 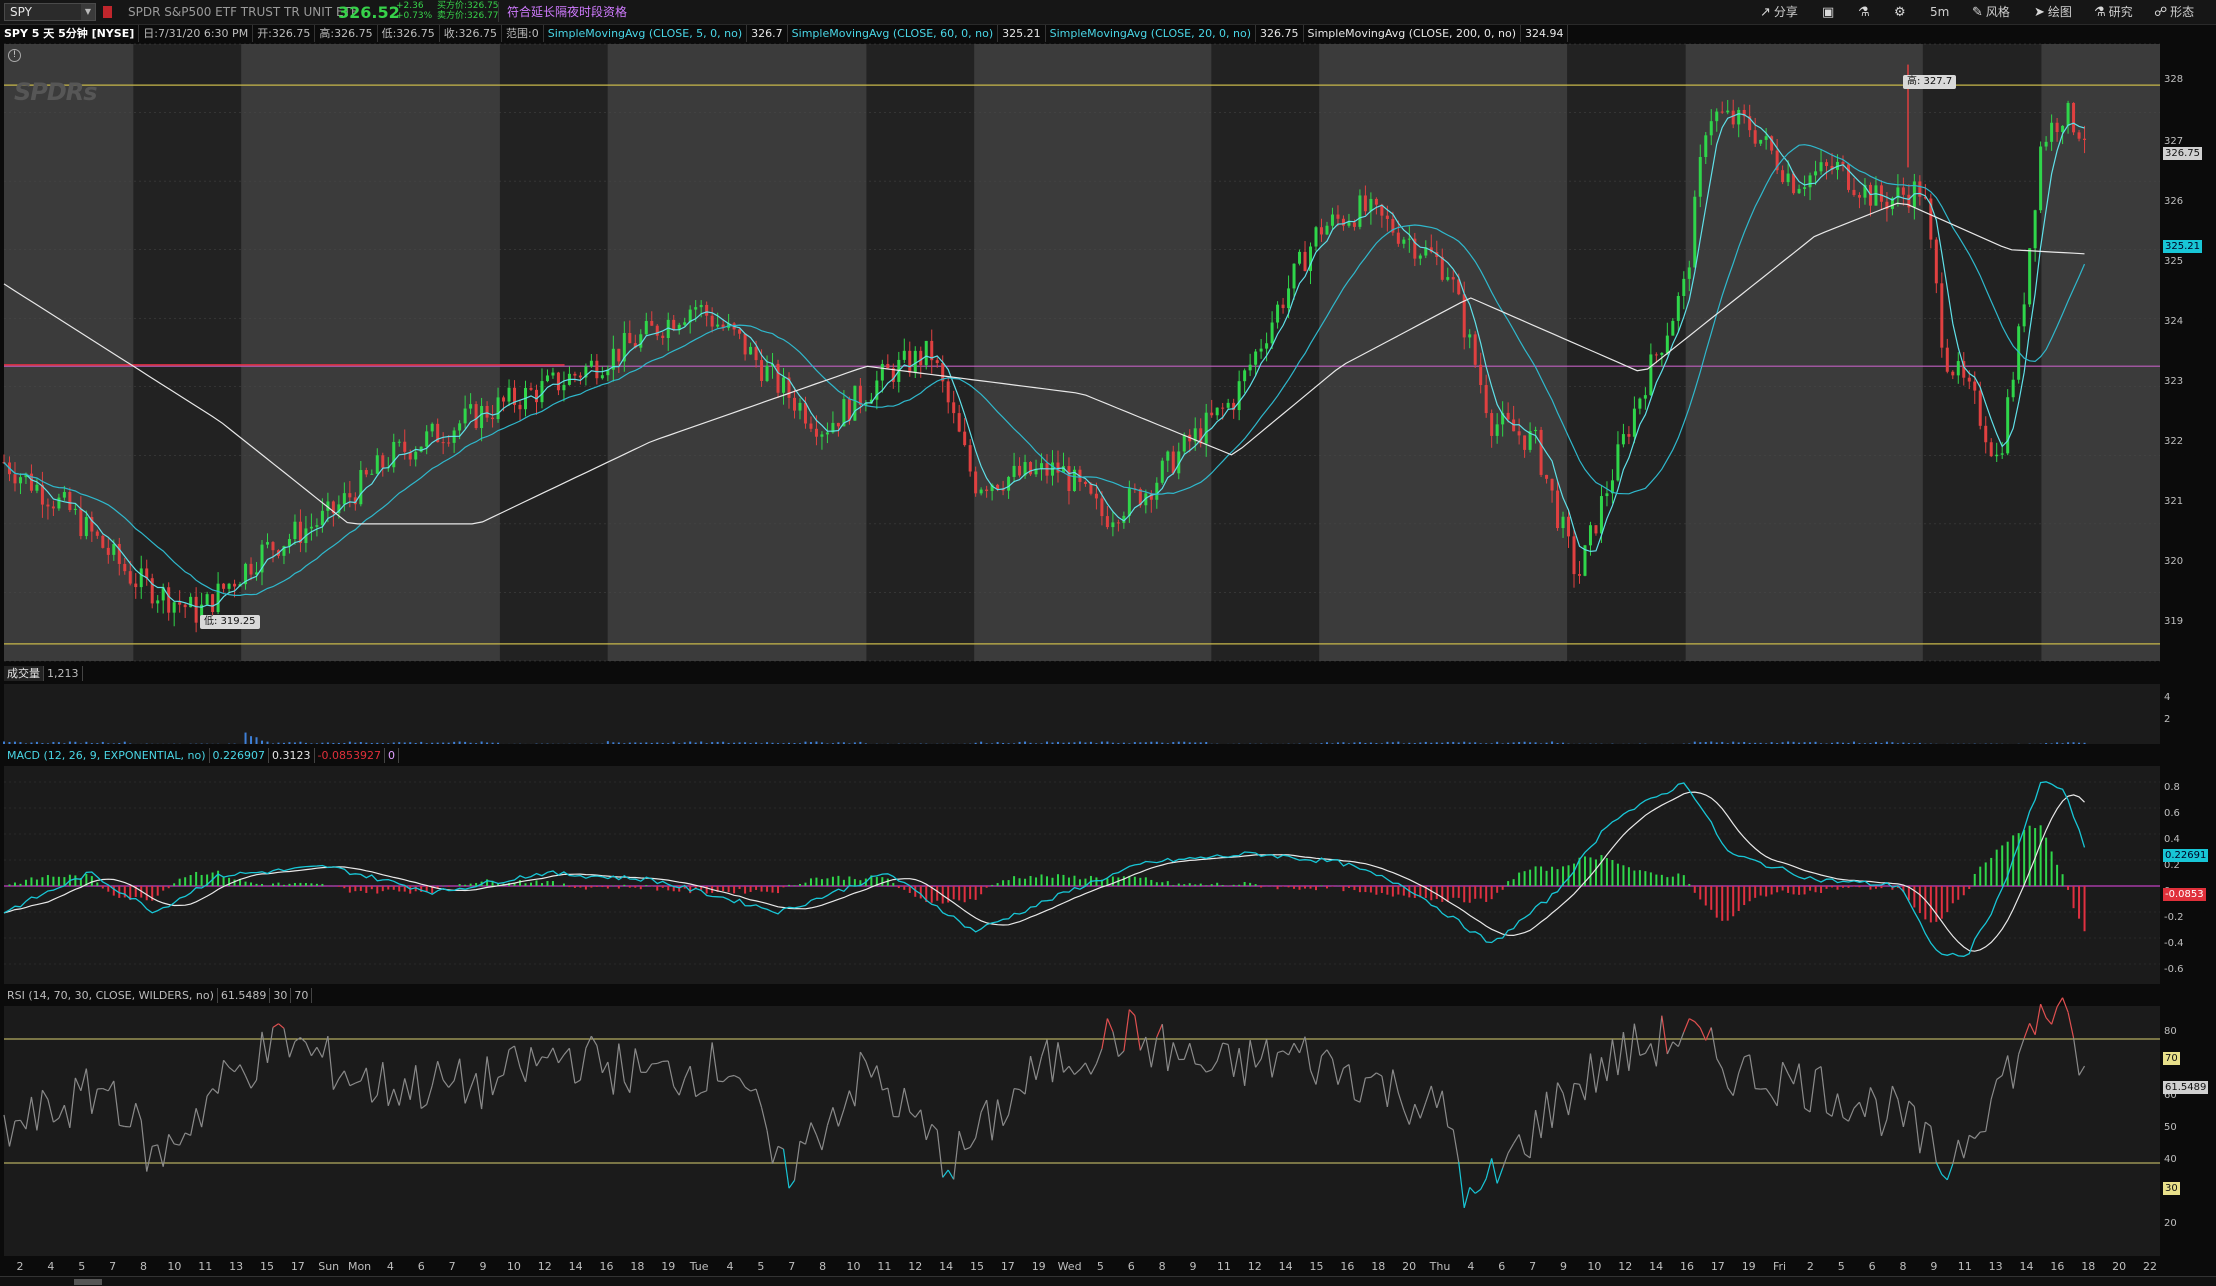 I want to click on layout-button: ▣, so click(x=1829, y=12).